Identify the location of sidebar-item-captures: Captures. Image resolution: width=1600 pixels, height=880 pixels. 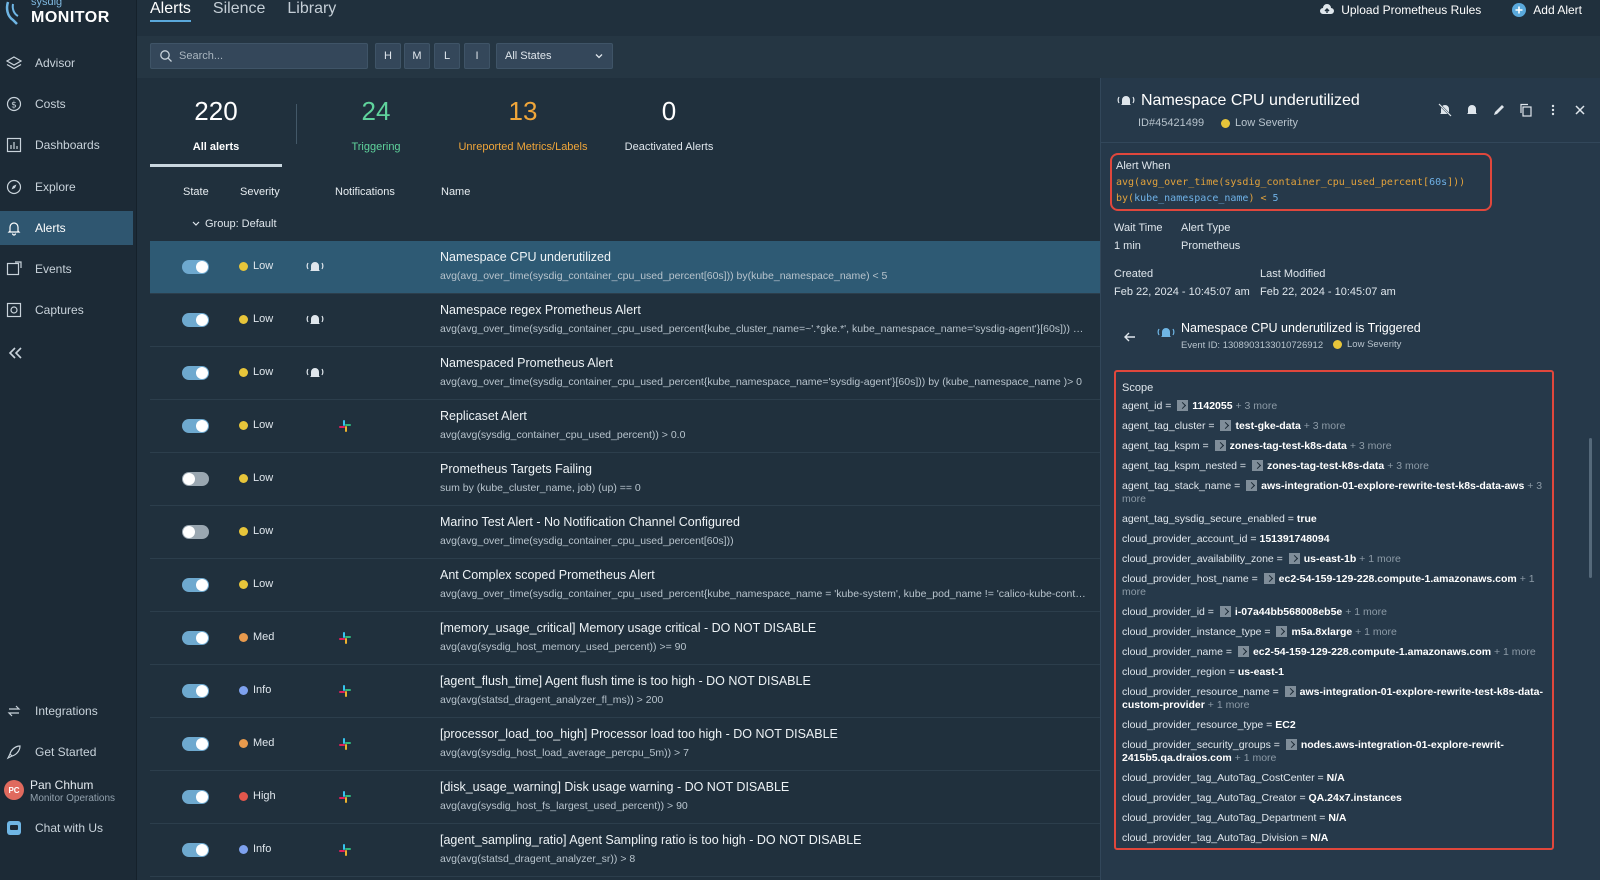
(66, 310).